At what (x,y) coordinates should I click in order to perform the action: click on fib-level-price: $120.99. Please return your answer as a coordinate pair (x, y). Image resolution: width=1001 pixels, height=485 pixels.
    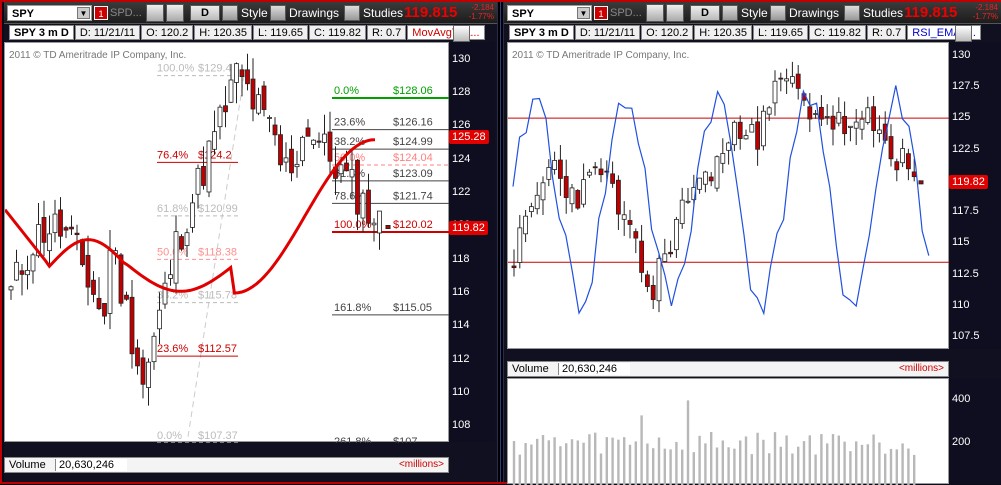
    Looking at the image, I should click on (218, 209).